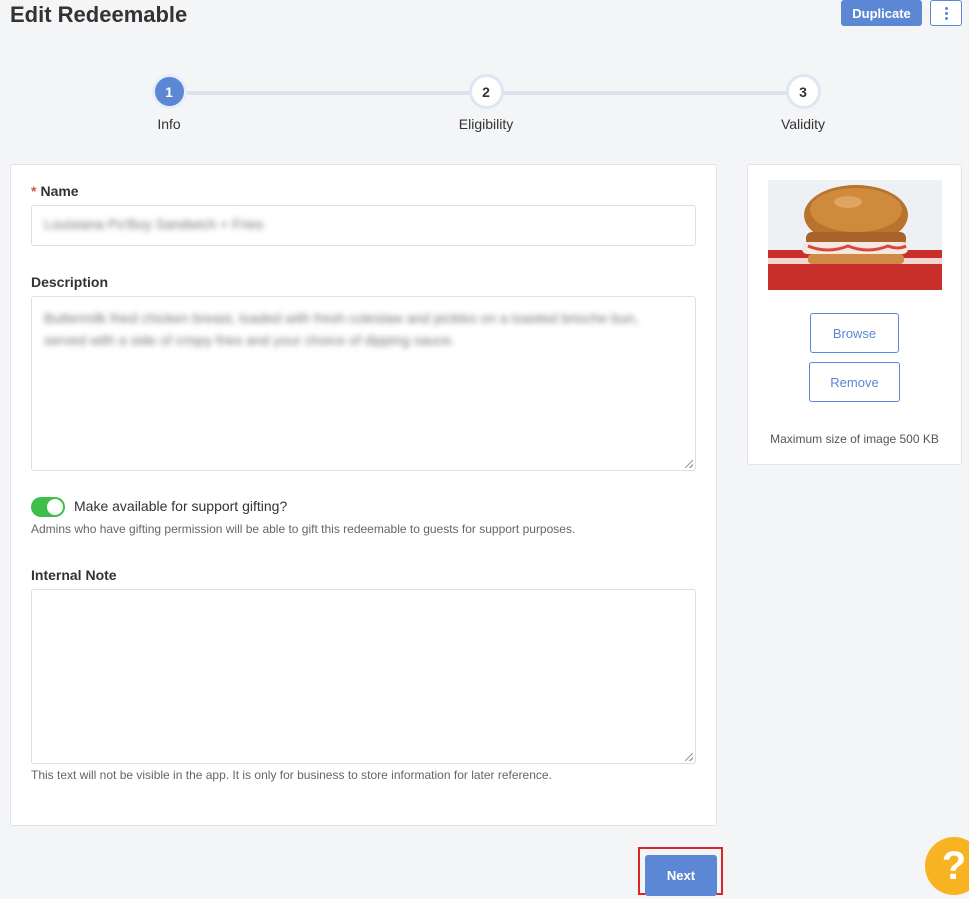 This screenshot has width=969, height=899. I want to click on toggle-knob, so click(55, 507).